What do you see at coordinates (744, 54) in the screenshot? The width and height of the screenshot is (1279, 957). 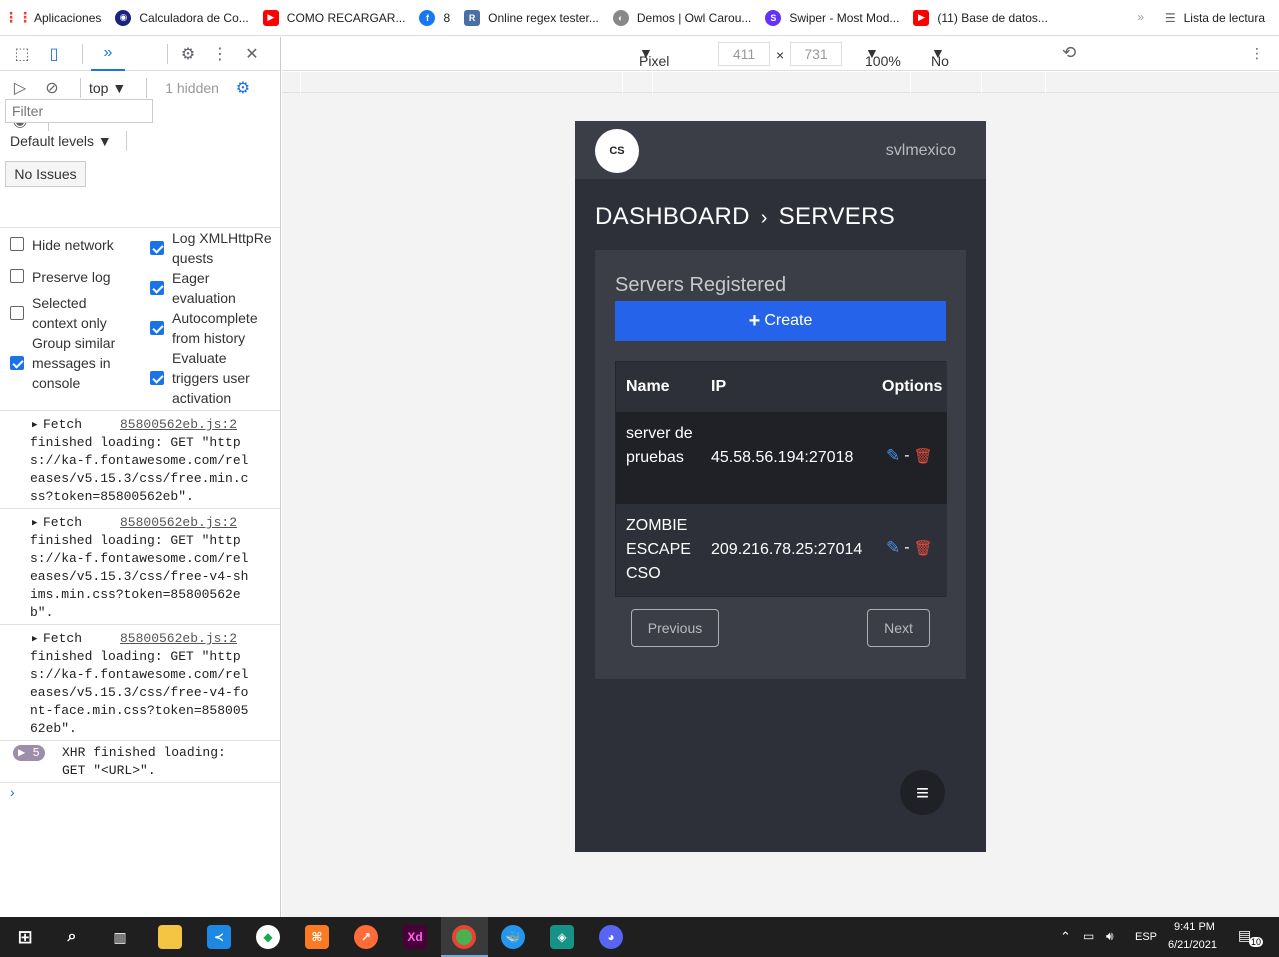 I see `width-input: 411` at bounding box center [744, 54].